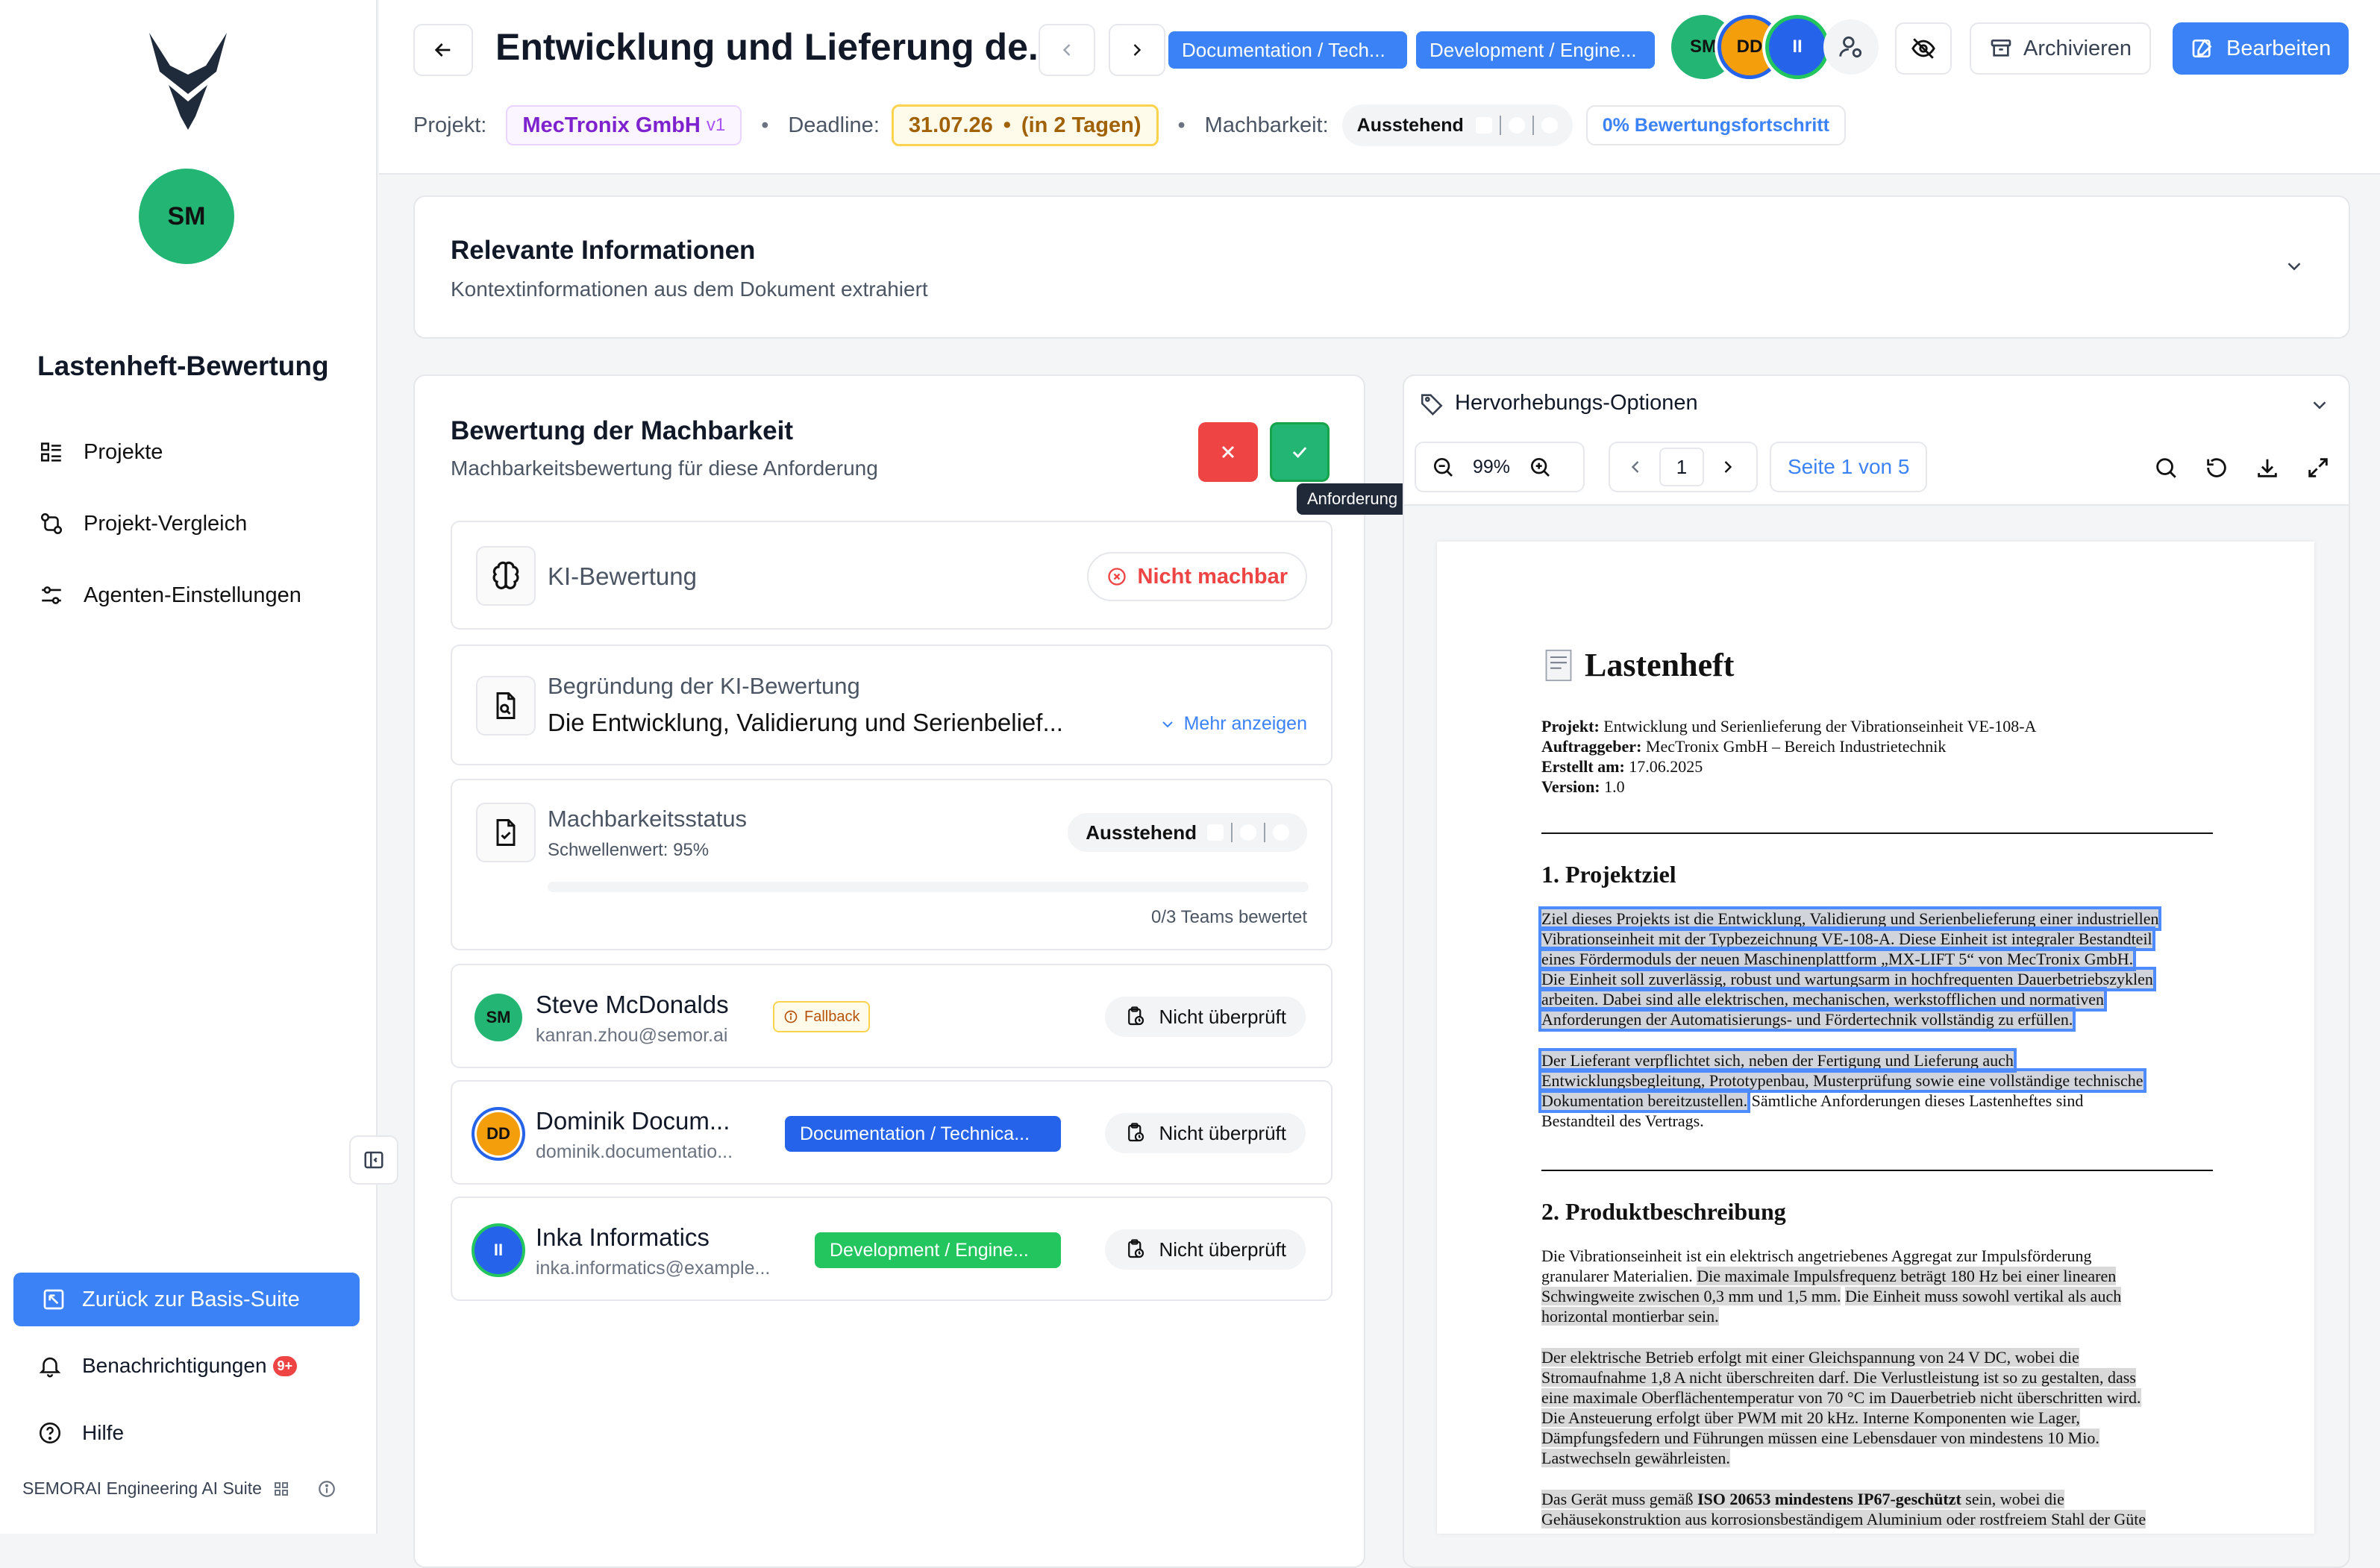 The width and height of the screenshot is (2380, 1568). What do you see at coordinates (285, 1365) in the screenshot?
I see `notification-badge: 9+` at bounding box center [285, 1365].